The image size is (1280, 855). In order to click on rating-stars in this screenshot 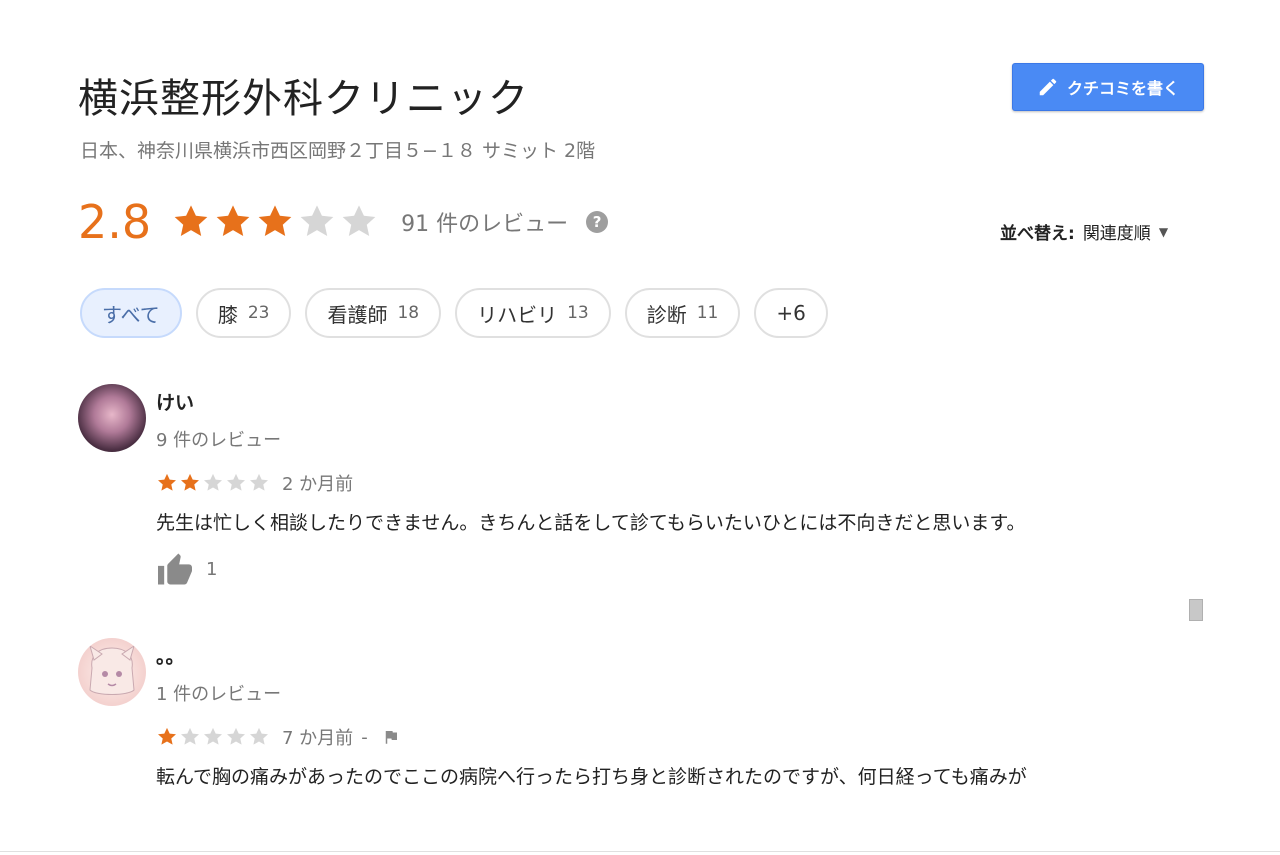, I will do `click(275, 222)`.